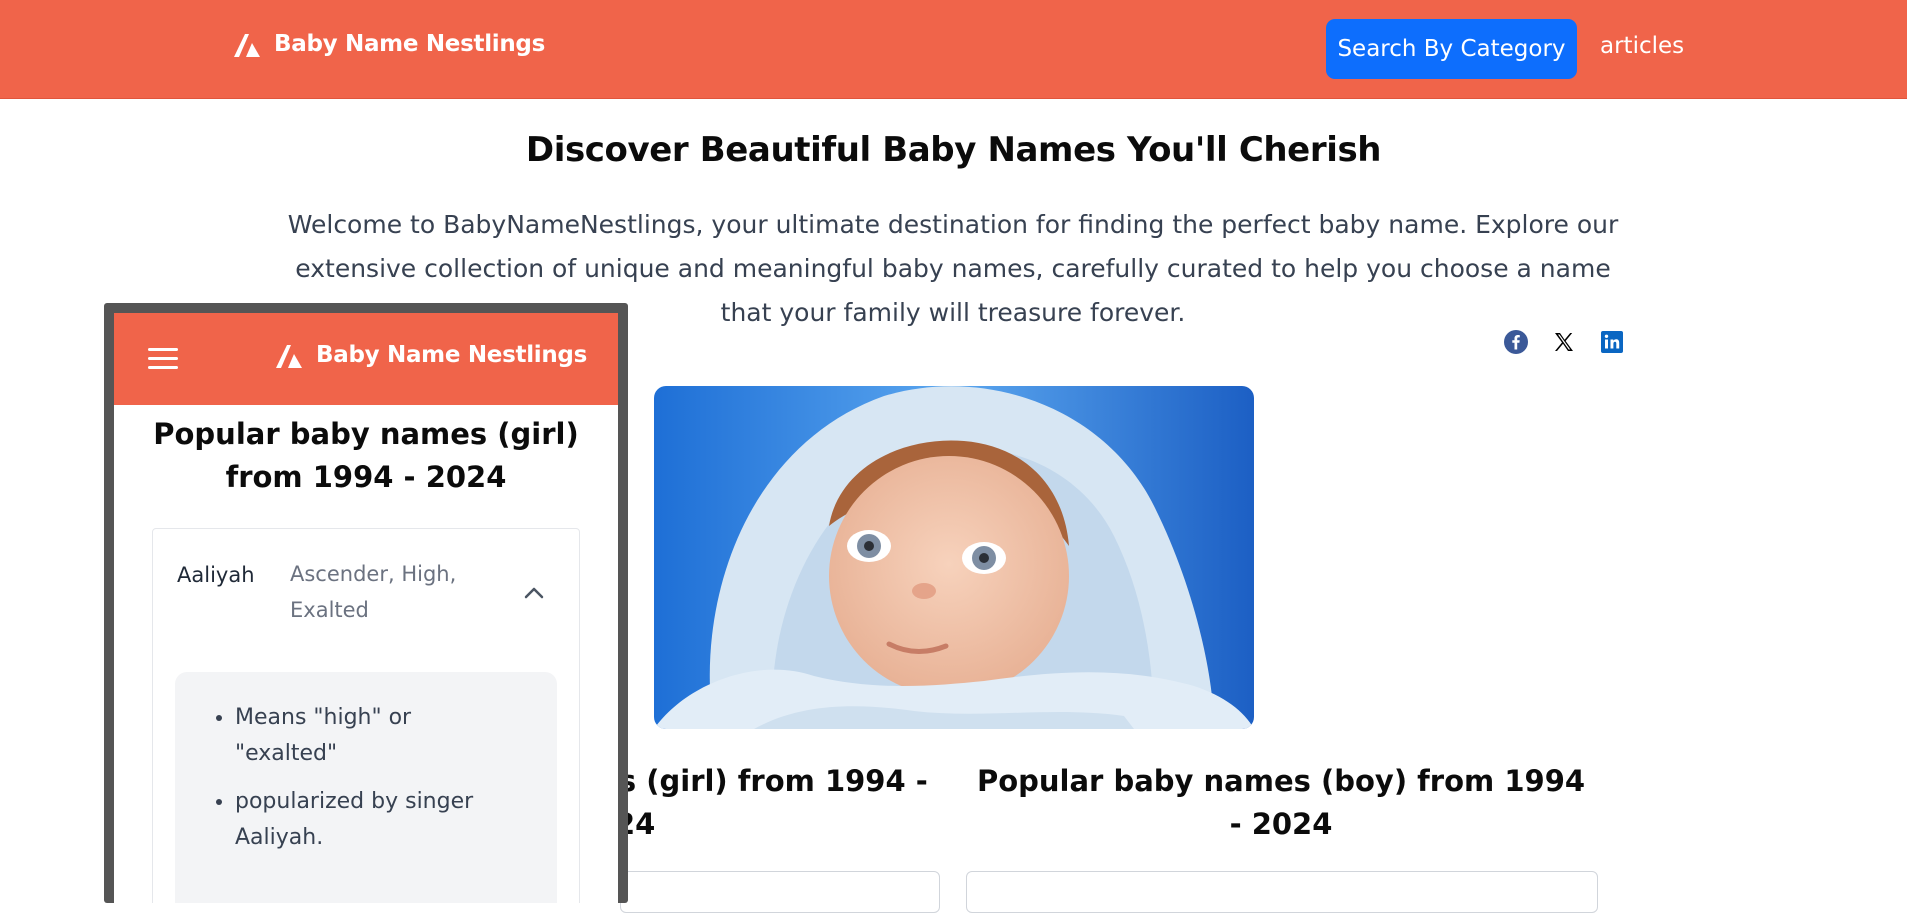 This screenshot has height=913, width=1907. Describe the element at coordinates (409, 44) in the screenshot. I see `brand-name: Baby Name Nestlings` at that location.